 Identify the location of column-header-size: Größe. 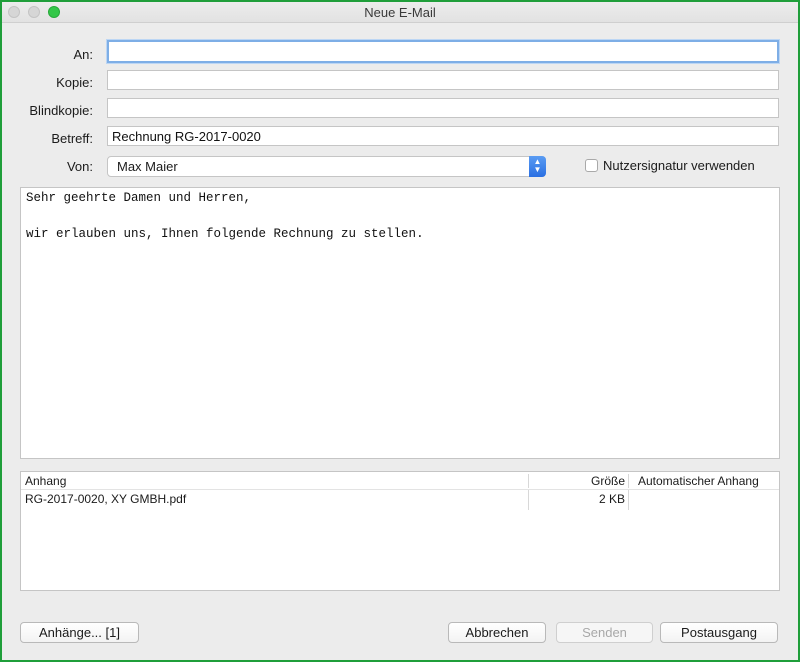
(608, 481).